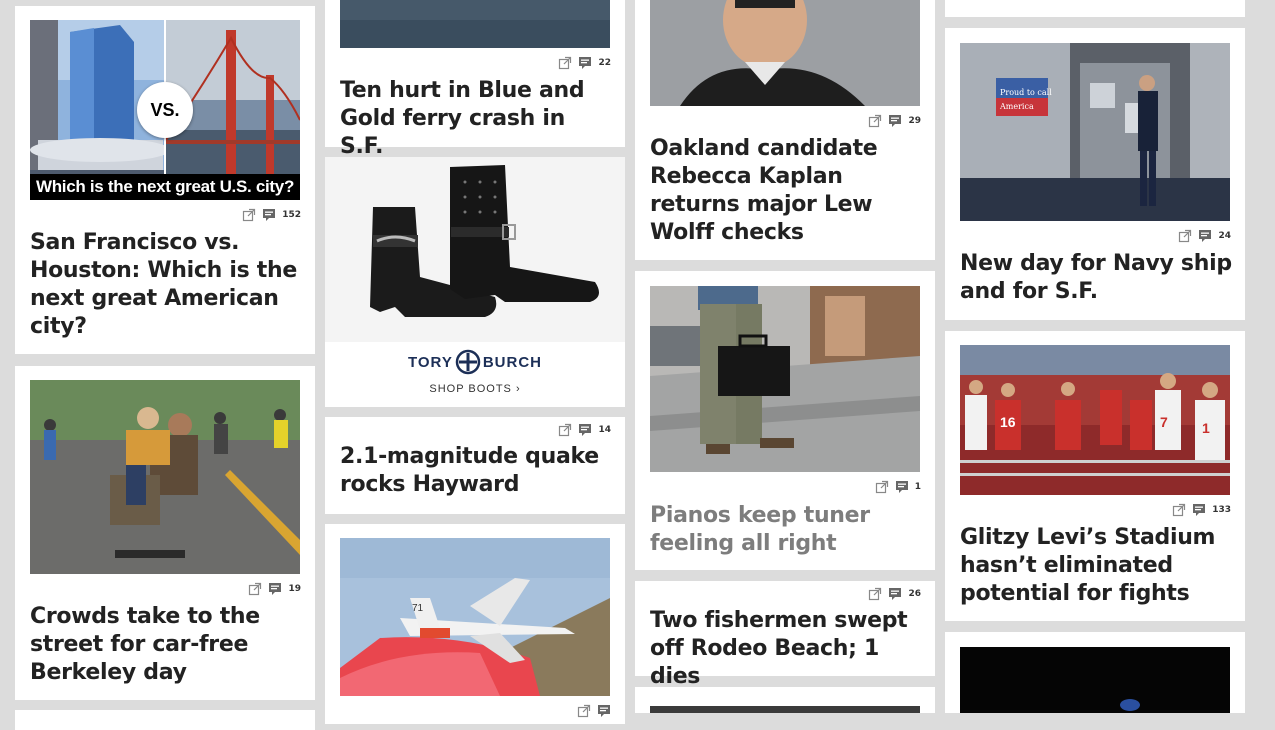 The width and height of the screenshot is (1275, 730). Describe the element at coordinates (785, 53) in the screenshot. I see `story-image-kaplan` at that location.